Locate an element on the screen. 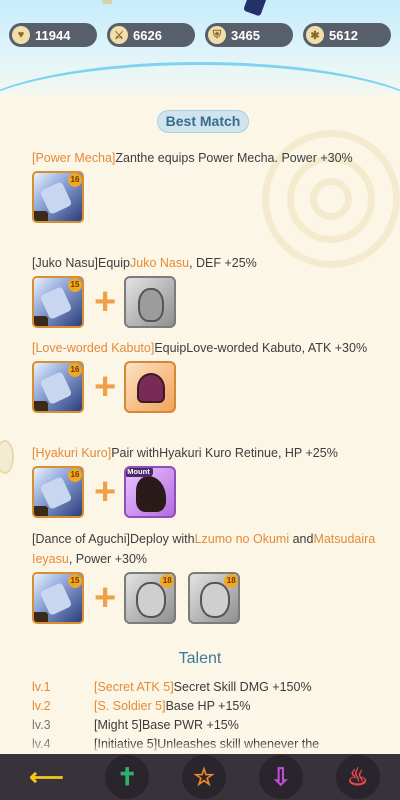  resource-atk: ⚔ 6626 is located at coordinates (151, 35).